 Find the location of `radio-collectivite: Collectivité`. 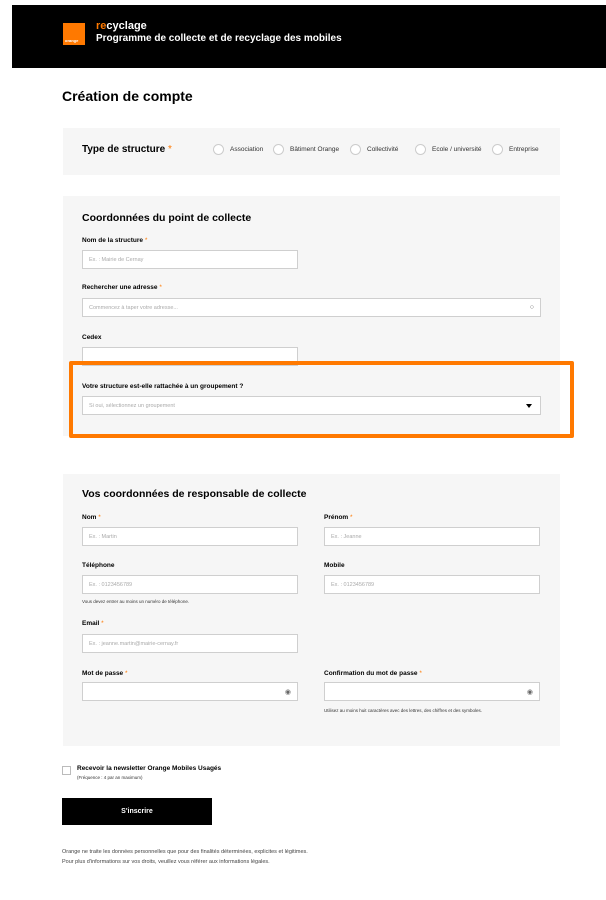

radio-collectivite: Collectivité is located at coordinates (374, 149).